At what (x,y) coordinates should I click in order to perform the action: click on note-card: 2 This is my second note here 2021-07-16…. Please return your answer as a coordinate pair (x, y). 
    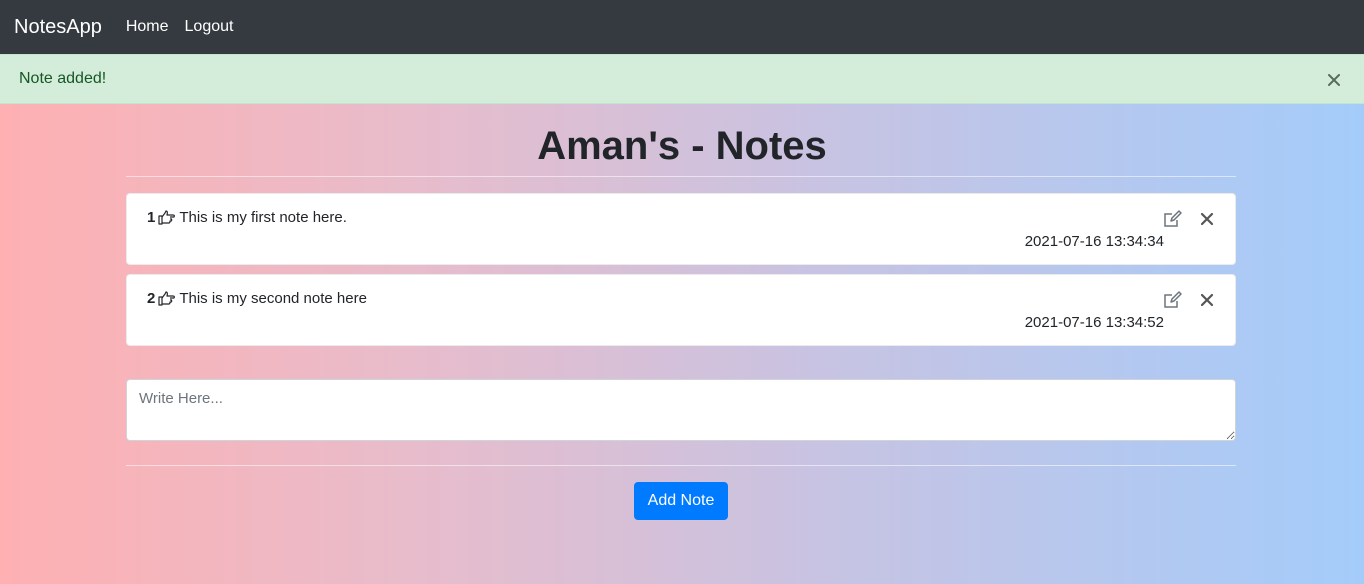
    Looking at the image, I should click on (681, 310).